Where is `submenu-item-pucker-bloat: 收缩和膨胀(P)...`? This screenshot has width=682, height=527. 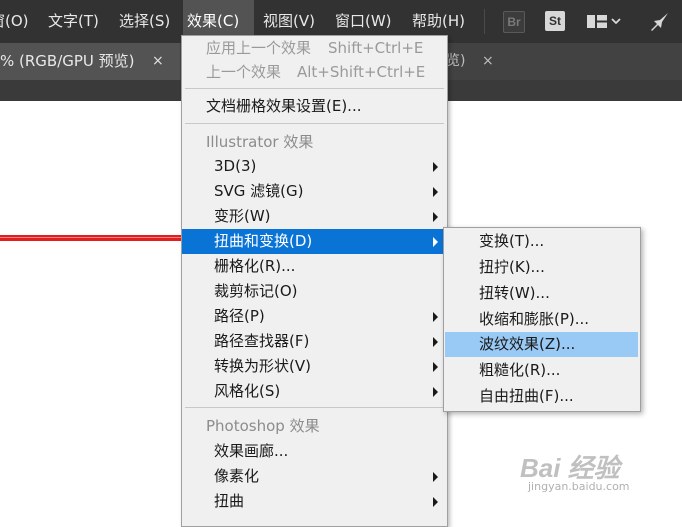
submenu-item-pucker-bloat: 收缩和膨胀(P)... is located at coordinates (541, 319).